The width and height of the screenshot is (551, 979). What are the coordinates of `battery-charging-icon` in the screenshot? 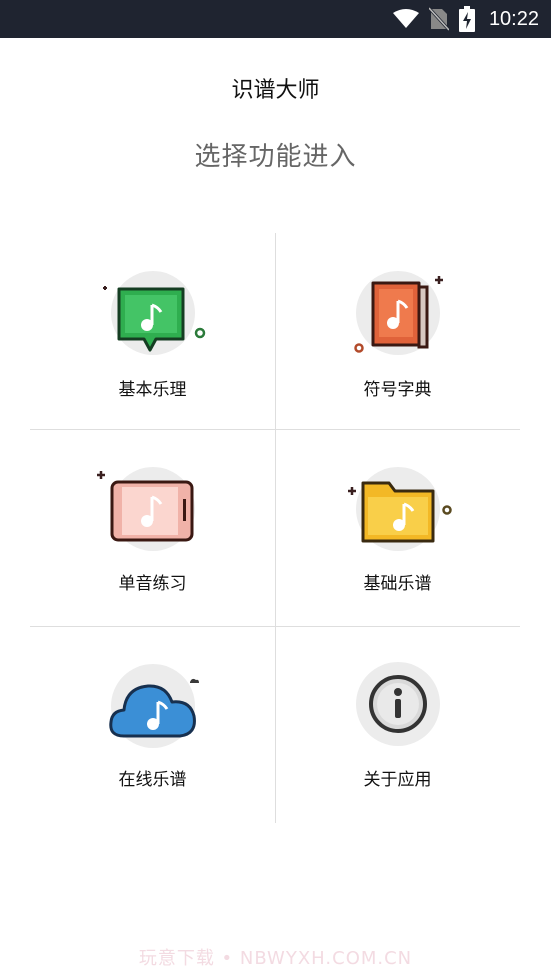 It's located at (466, 19).